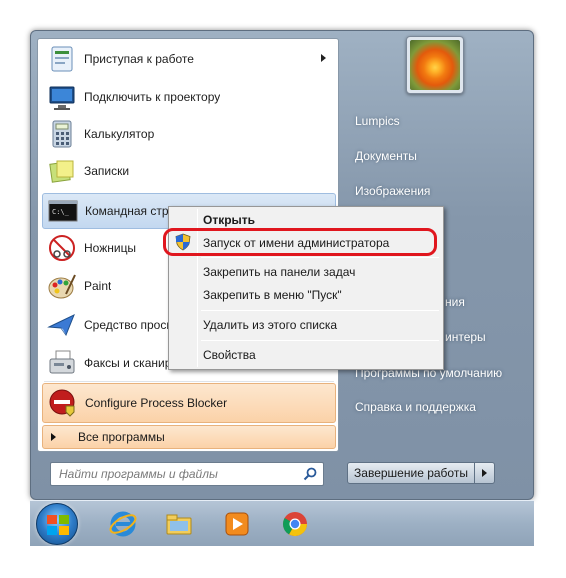 The image size is (566, 578). I want to click on shutdown-label: Завершение работы, so click(411, 473).